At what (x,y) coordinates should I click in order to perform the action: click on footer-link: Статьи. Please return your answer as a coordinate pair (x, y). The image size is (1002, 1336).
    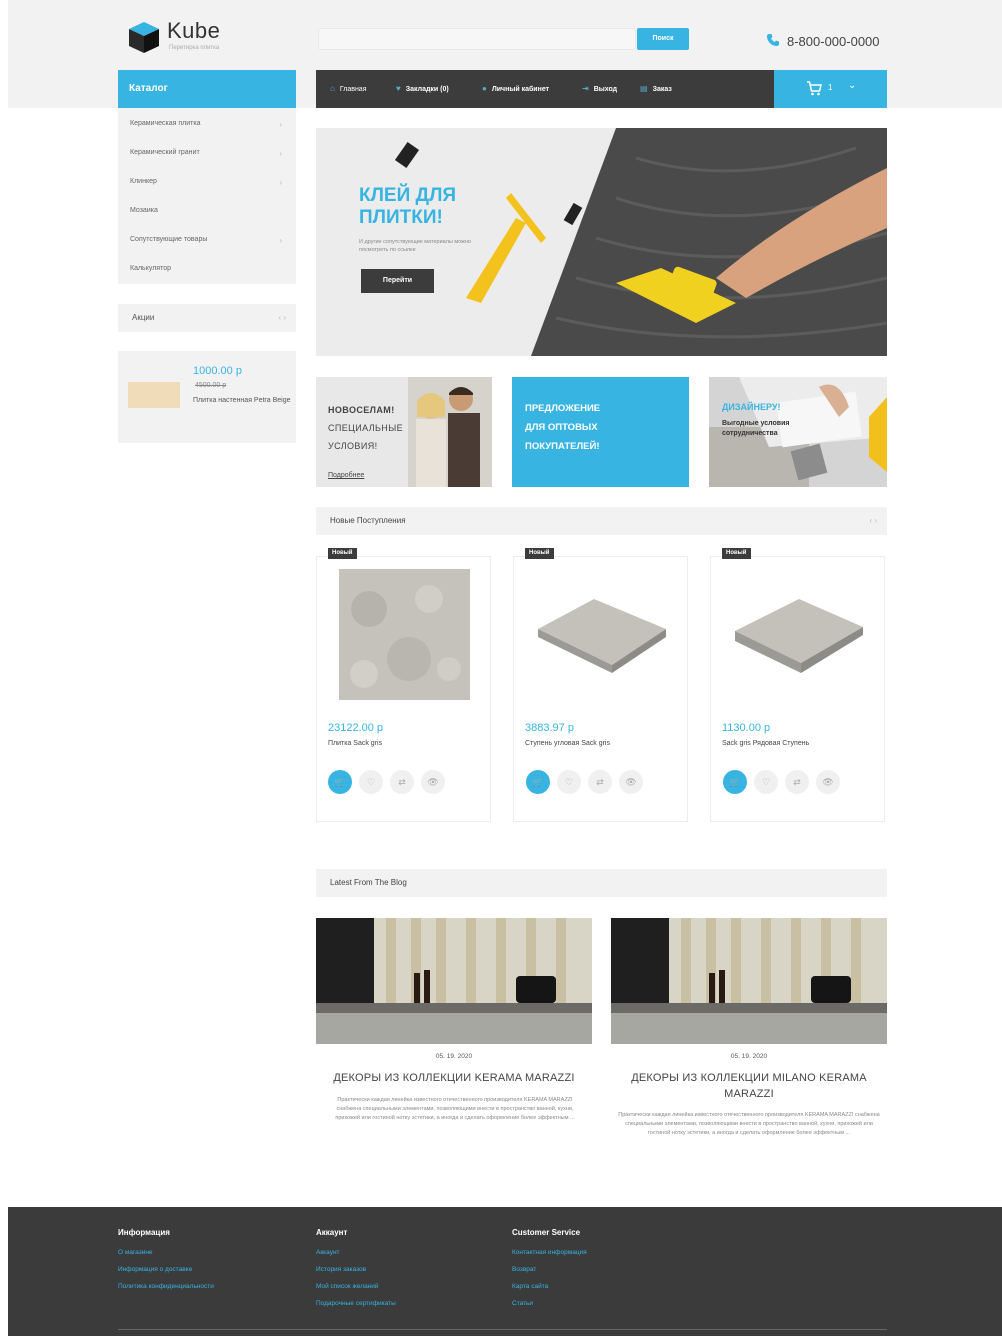
    Looking at the image, I should click on (522, 1303).